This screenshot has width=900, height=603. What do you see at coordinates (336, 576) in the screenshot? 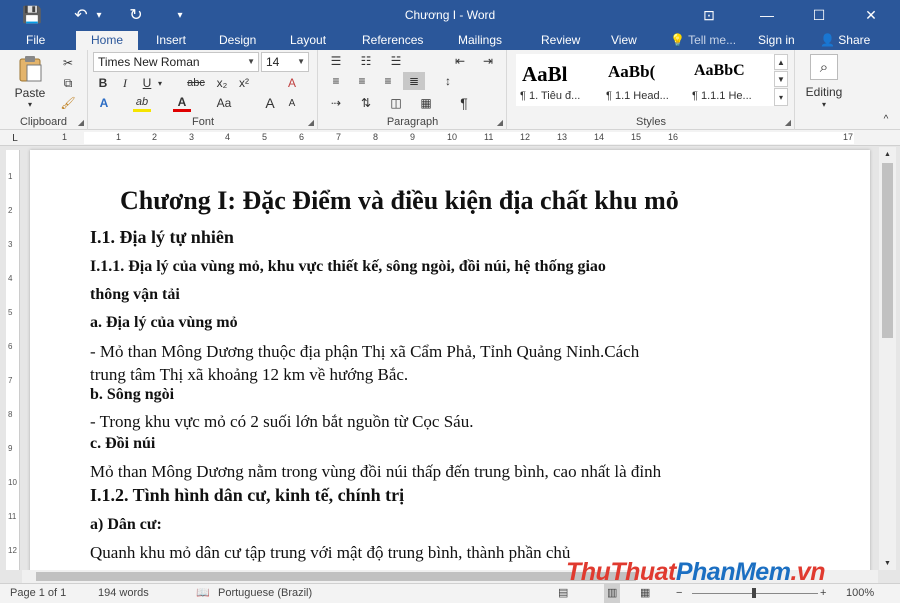
I see `horizontal-scroll-thumb` at bounding box center [336, 576].